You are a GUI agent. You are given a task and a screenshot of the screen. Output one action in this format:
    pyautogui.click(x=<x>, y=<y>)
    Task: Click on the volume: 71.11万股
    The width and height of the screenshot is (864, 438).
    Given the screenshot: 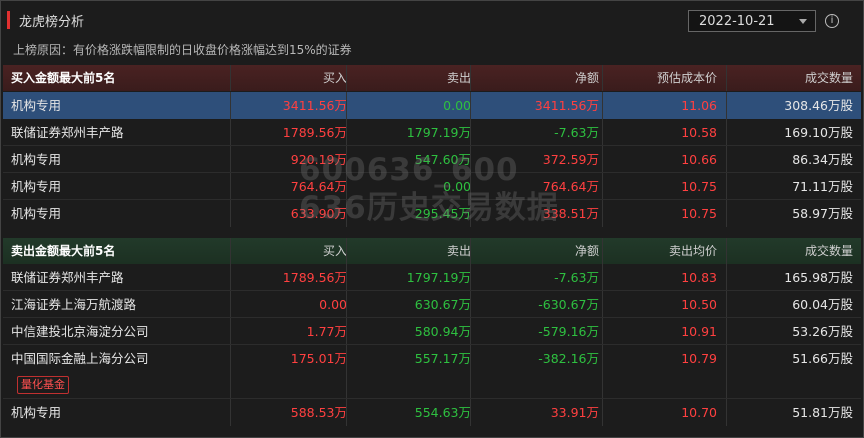 What is the action you would take?
    pyautogui.click(x=822, y=186)
    